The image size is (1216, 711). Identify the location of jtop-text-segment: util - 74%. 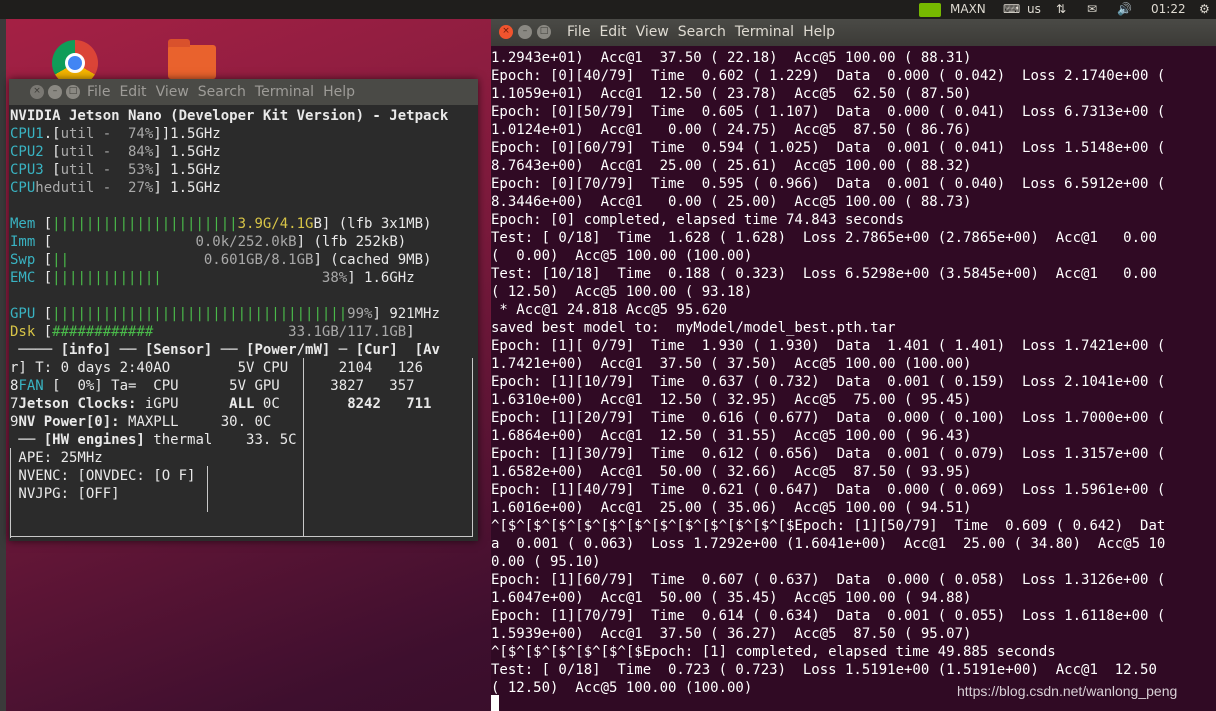
(107, 134).